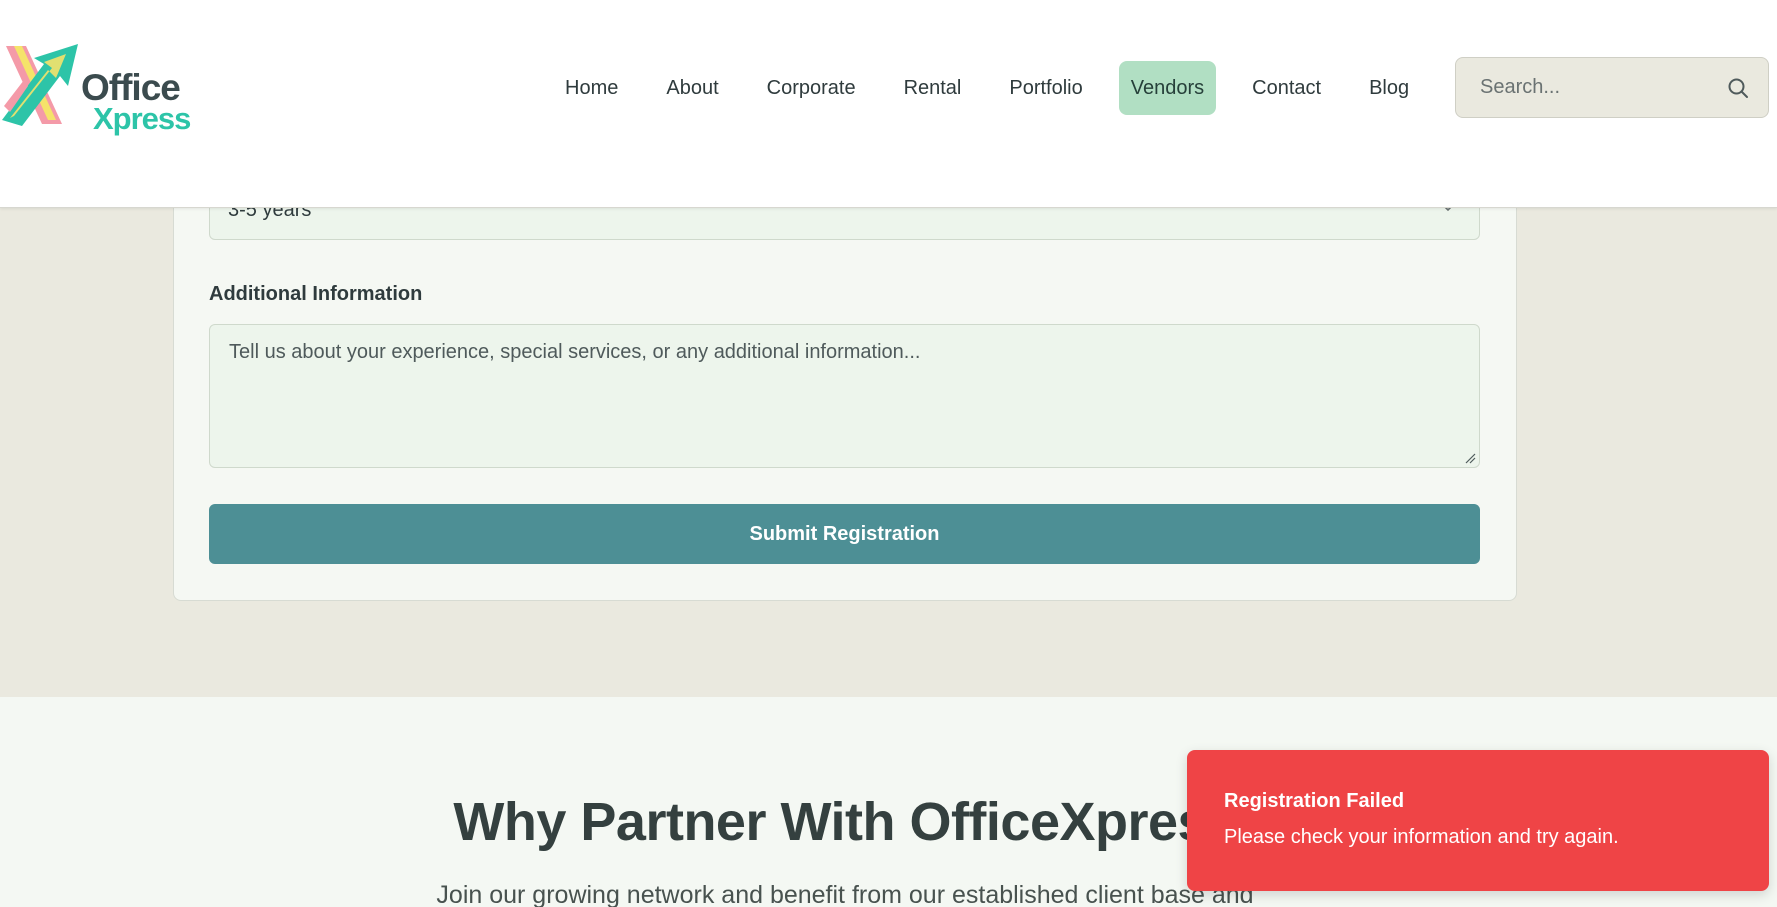  I want to click on submit-registration-button: Submit Registration, so click(844, 534).